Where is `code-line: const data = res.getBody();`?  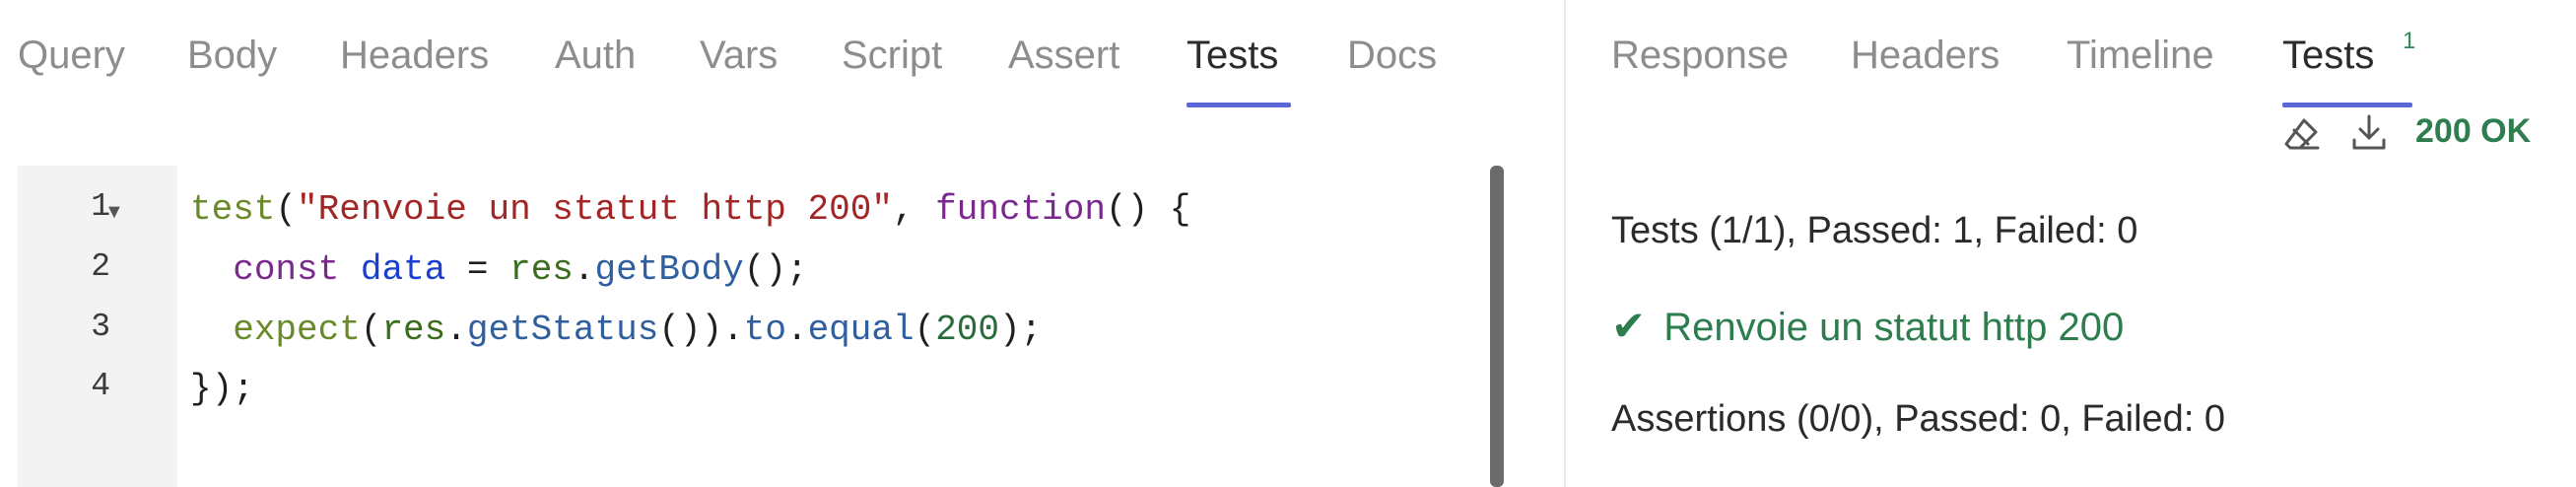
code-line: const data = res.getBody(); is located at coordinates (499, 270).